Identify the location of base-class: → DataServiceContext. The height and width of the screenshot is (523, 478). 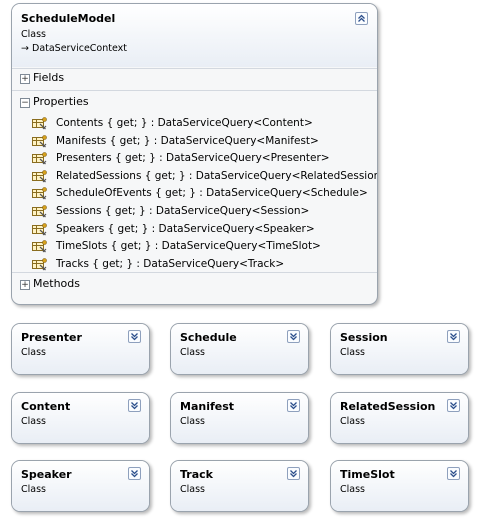
(74, 48).